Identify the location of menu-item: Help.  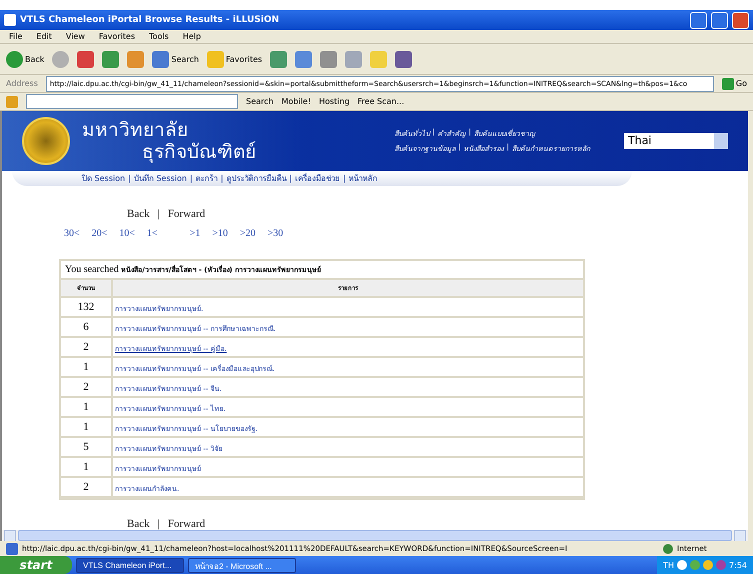
(192, 36).